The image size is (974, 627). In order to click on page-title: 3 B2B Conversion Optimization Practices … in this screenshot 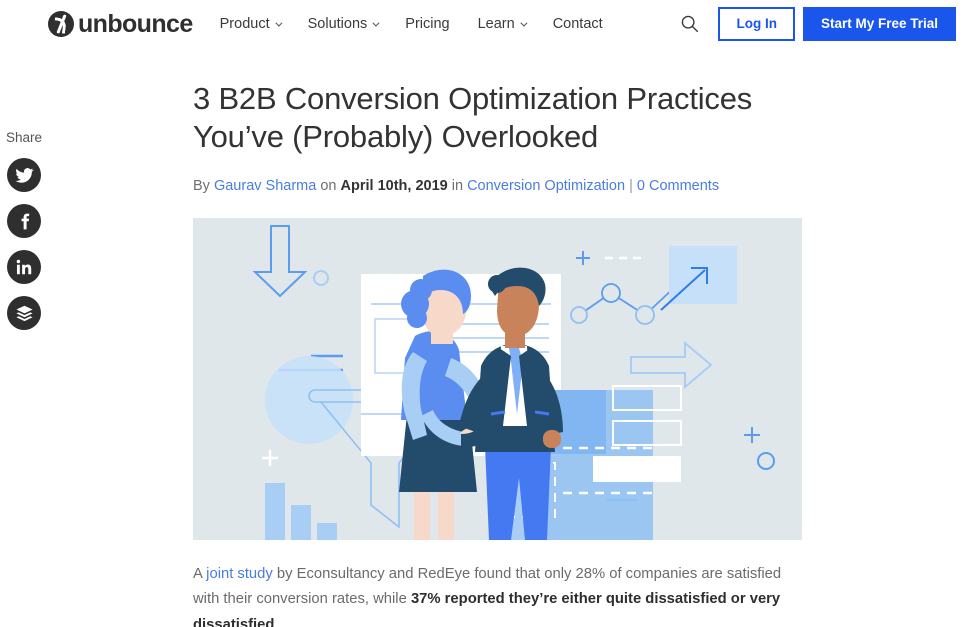, I will do `click(473, 117)`.